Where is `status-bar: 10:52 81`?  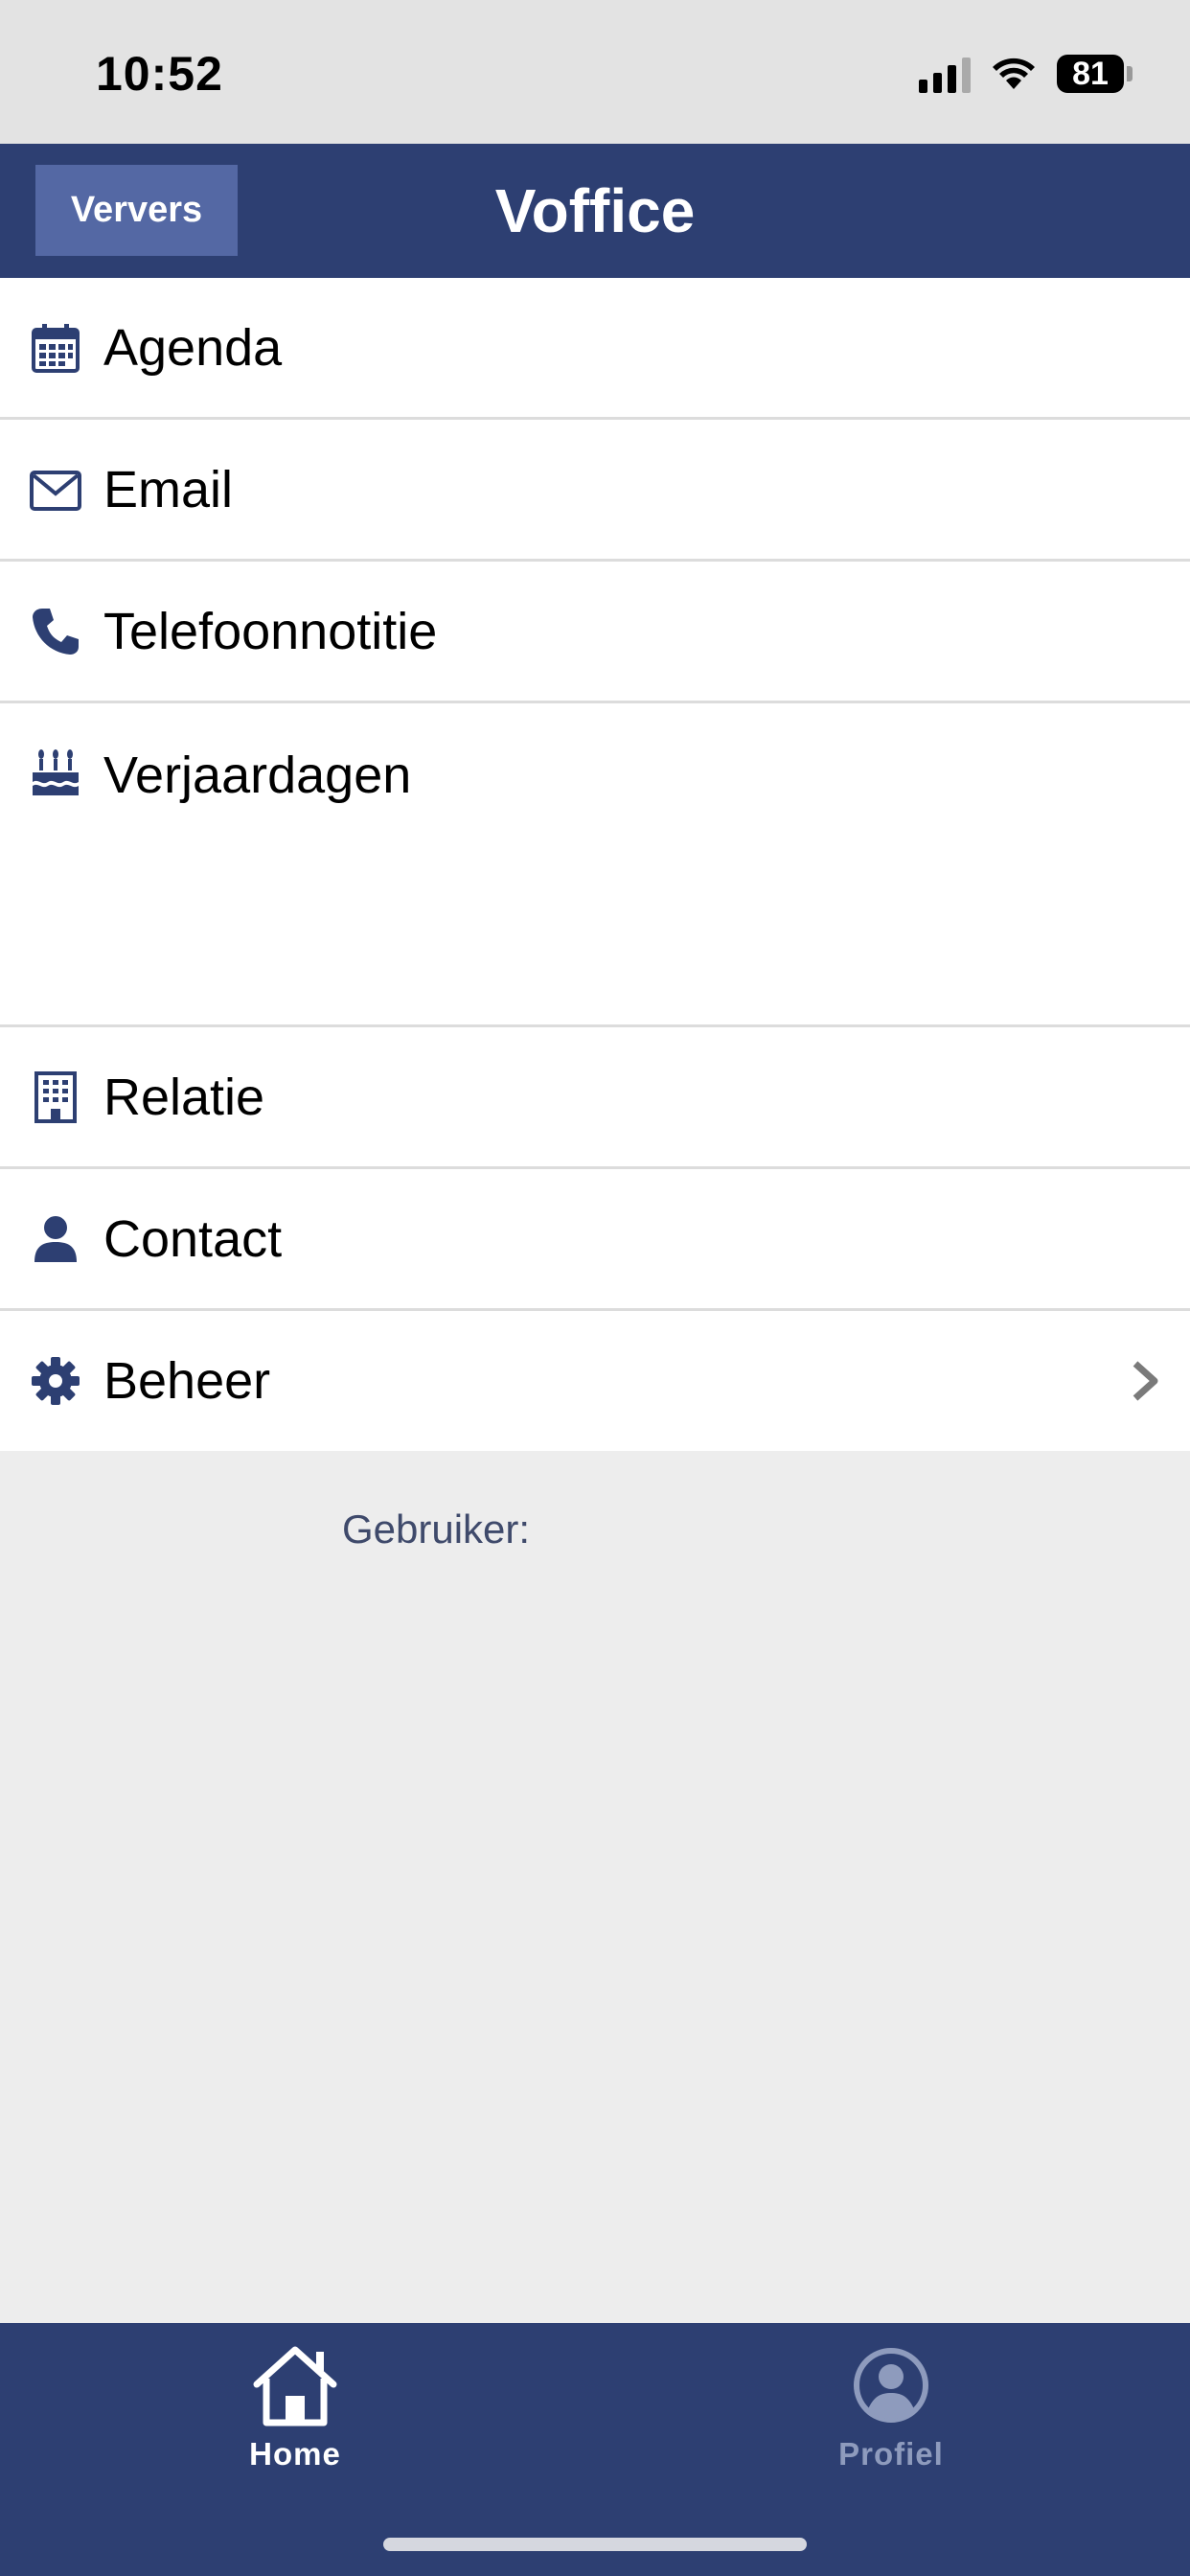 status-bar: 10:52 81 is located at coordinates (595, 72).